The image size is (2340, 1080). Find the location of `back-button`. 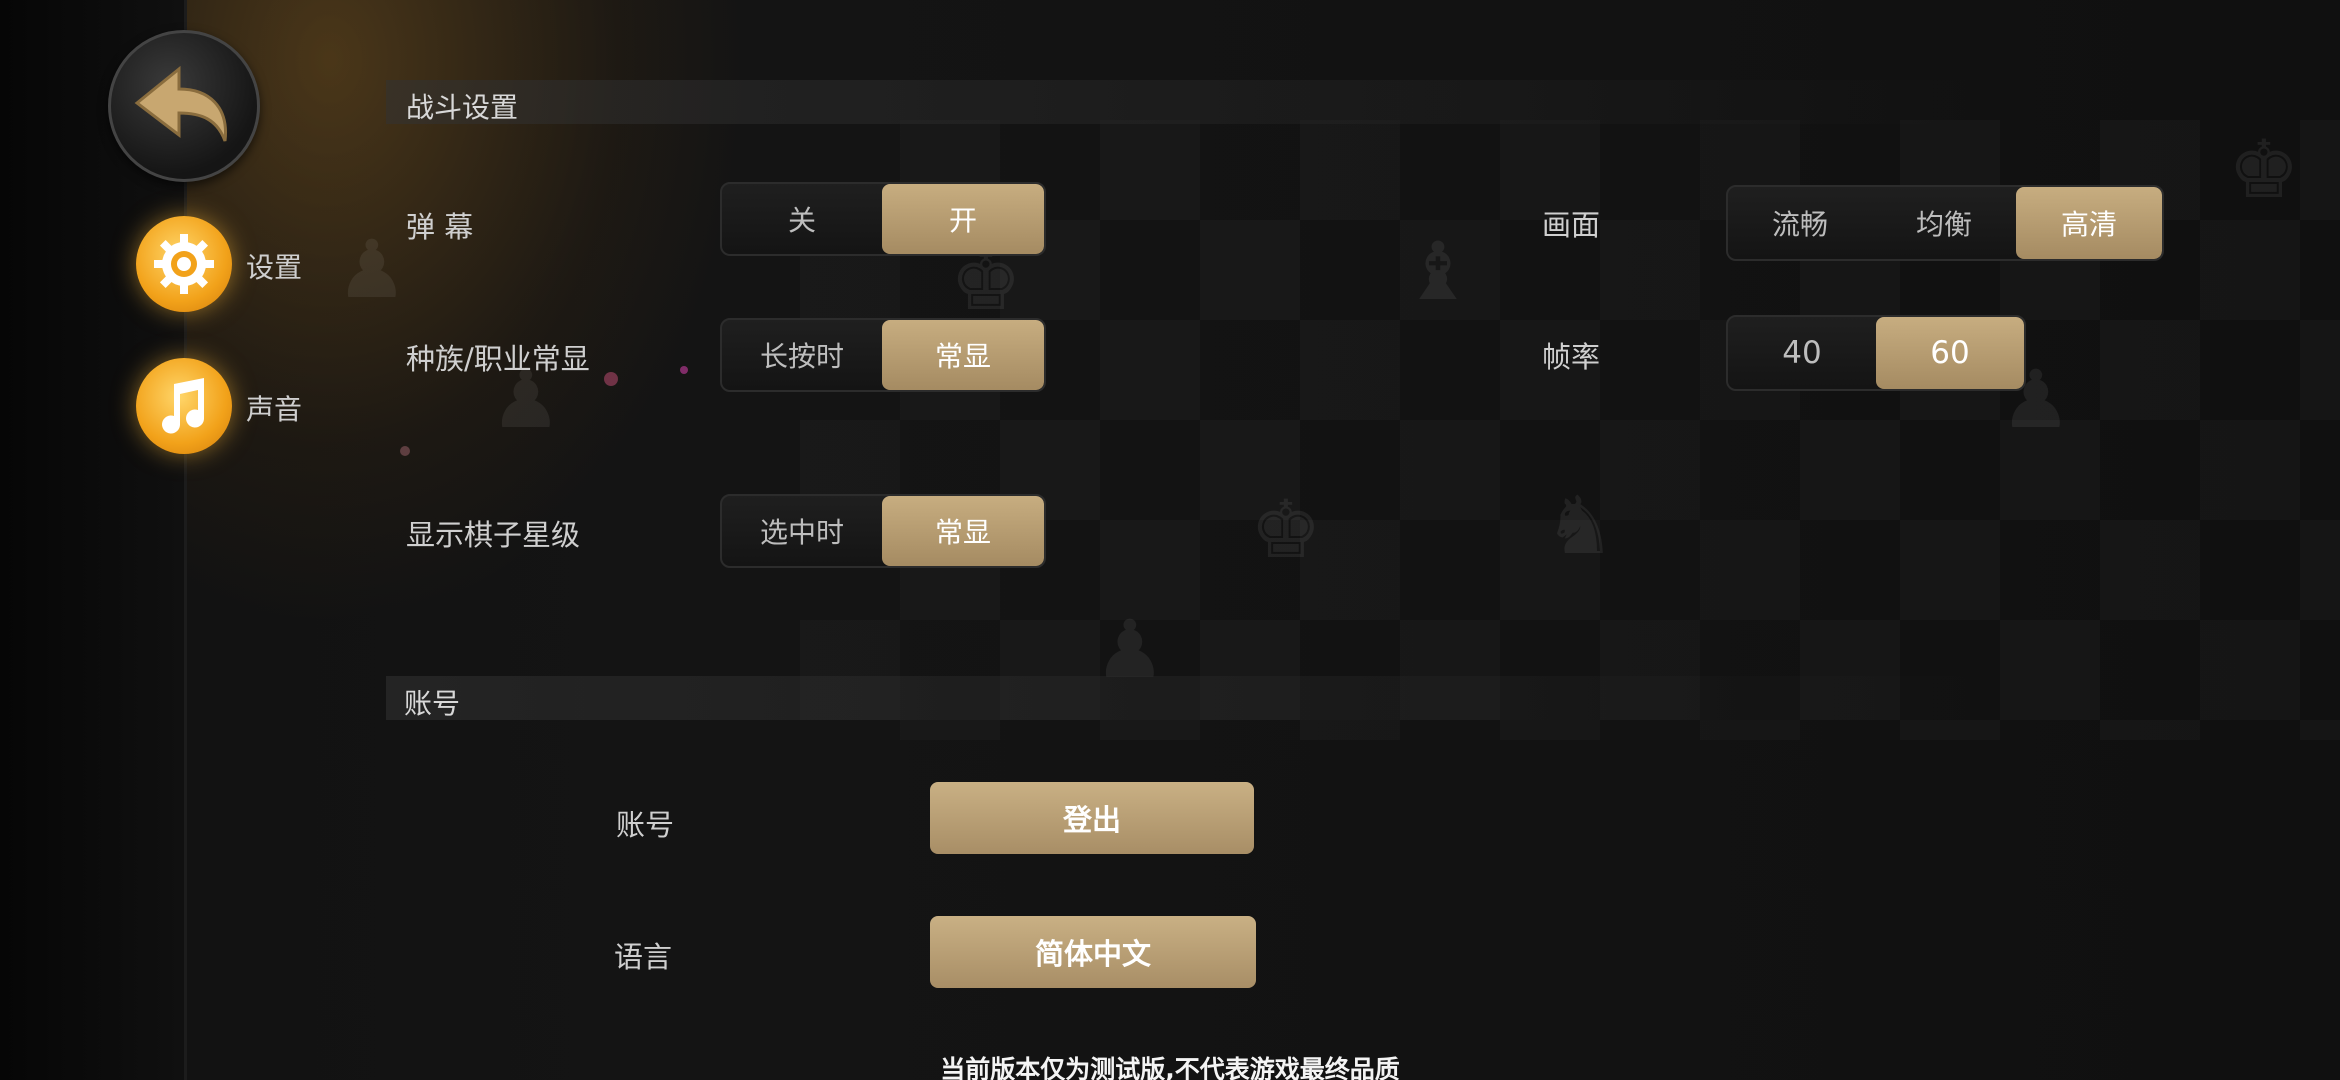

back-button is located at coordinates (184, 106).